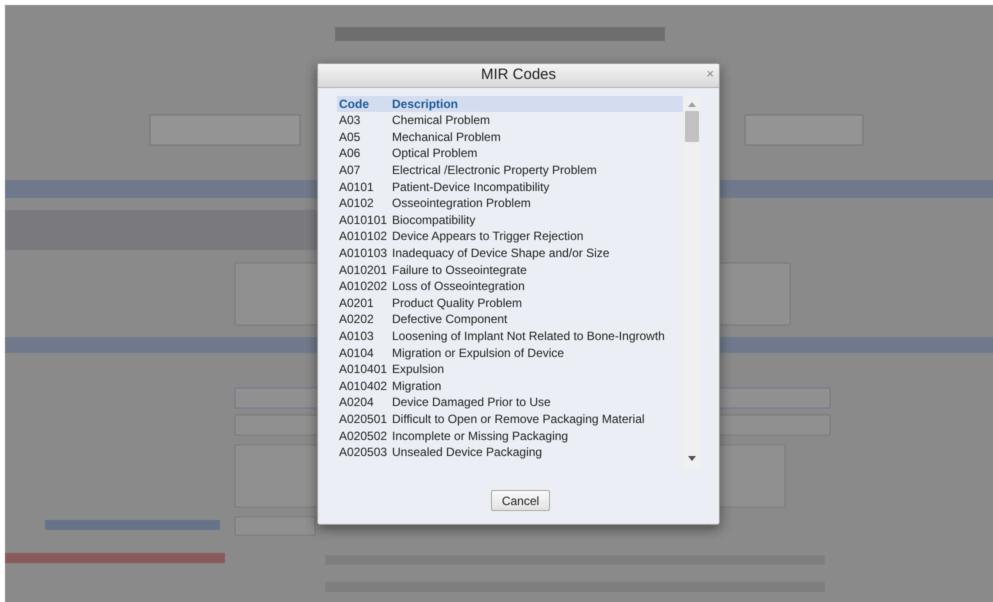 The width and height of the screenshot is (993, 602). I want to click on code-cell-text: A010102, so click(363, 237).